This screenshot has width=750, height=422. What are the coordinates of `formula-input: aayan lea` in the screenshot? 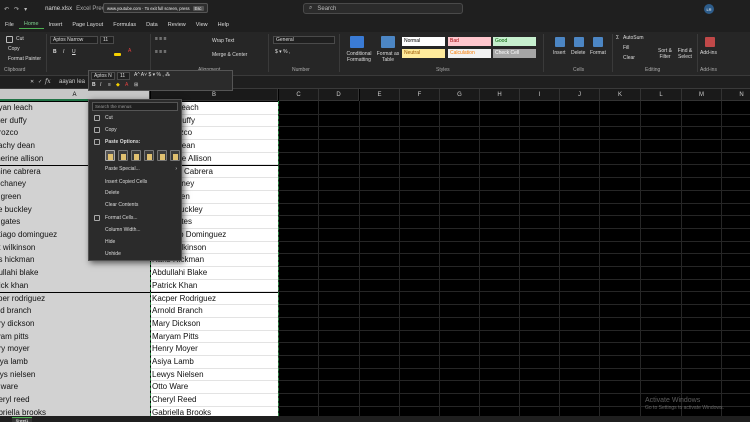 It's located at (72, 82).